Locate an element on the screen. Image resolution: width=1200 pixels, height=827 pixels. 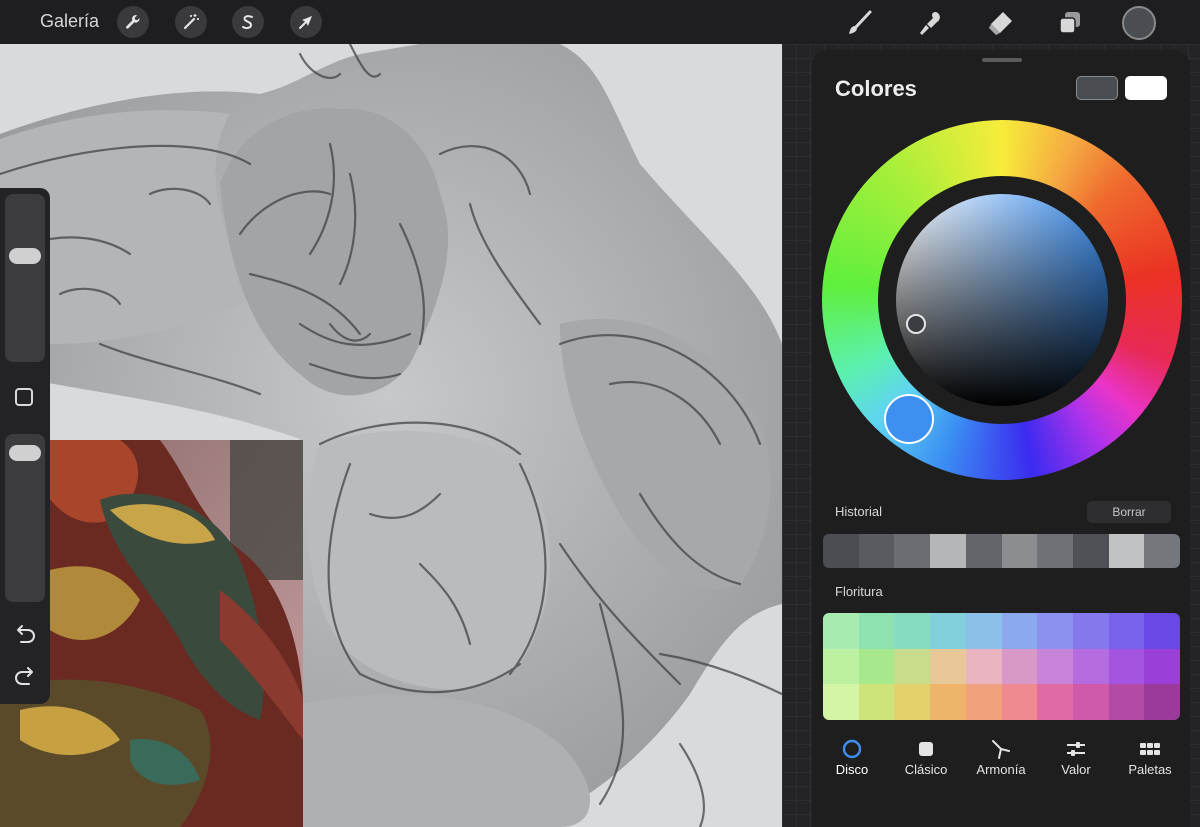
eraser-button is located at coordinates (1000, 23).